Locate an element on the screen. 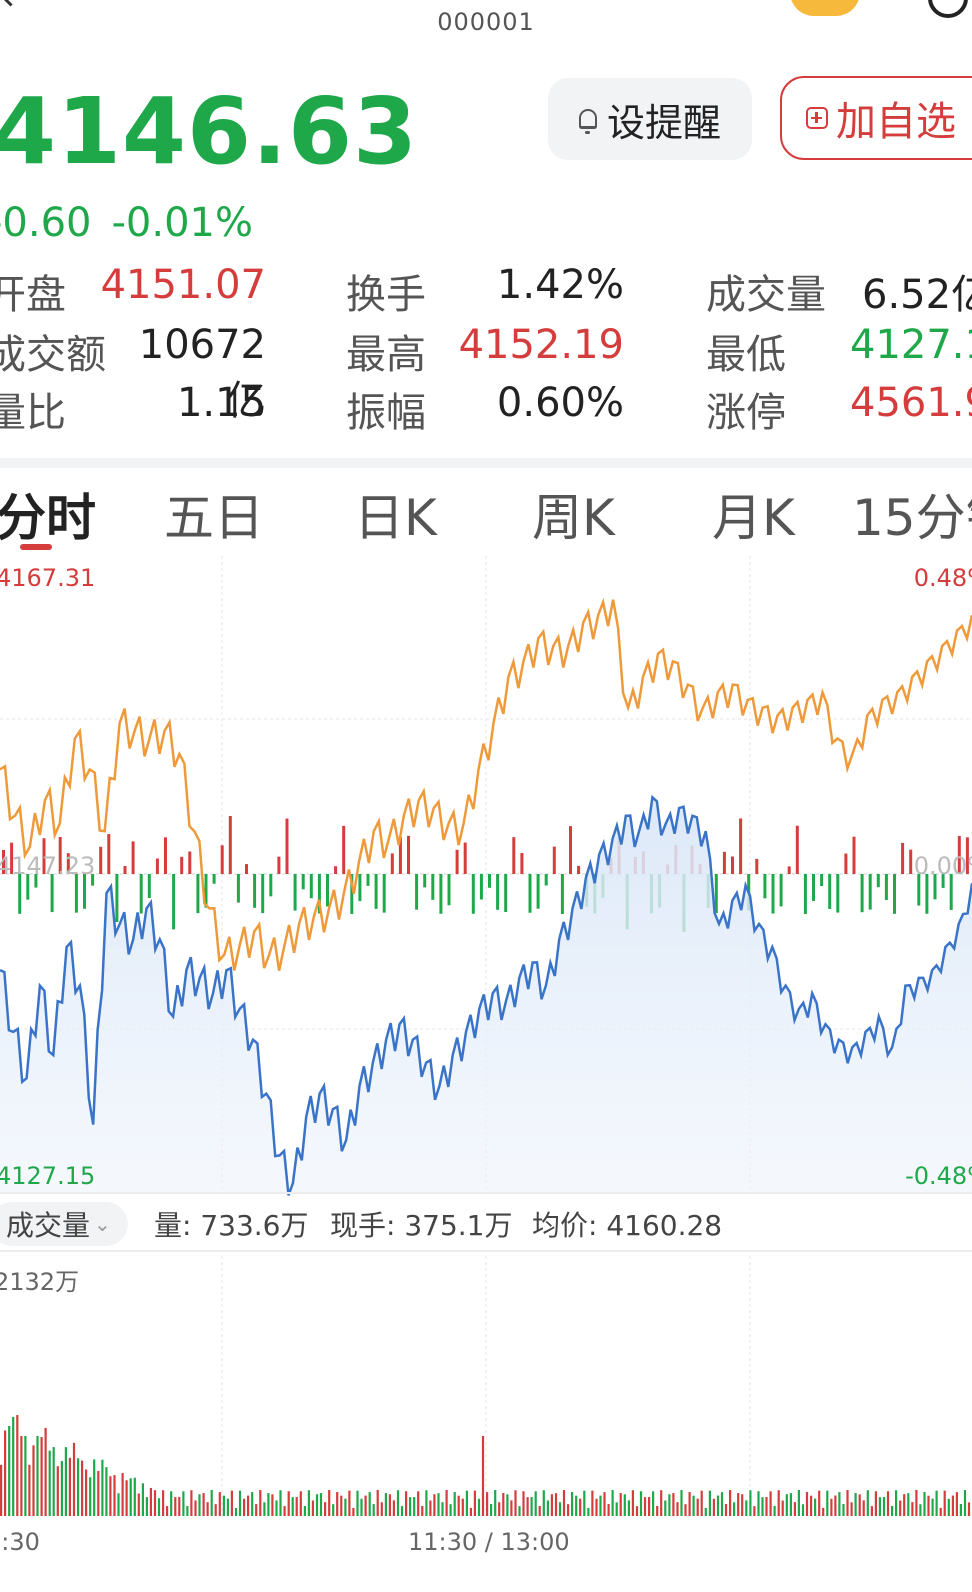 The image size is (972, 1592). indicator-selector: 成交量 ⌄ is located at coordinates (64, 1224).